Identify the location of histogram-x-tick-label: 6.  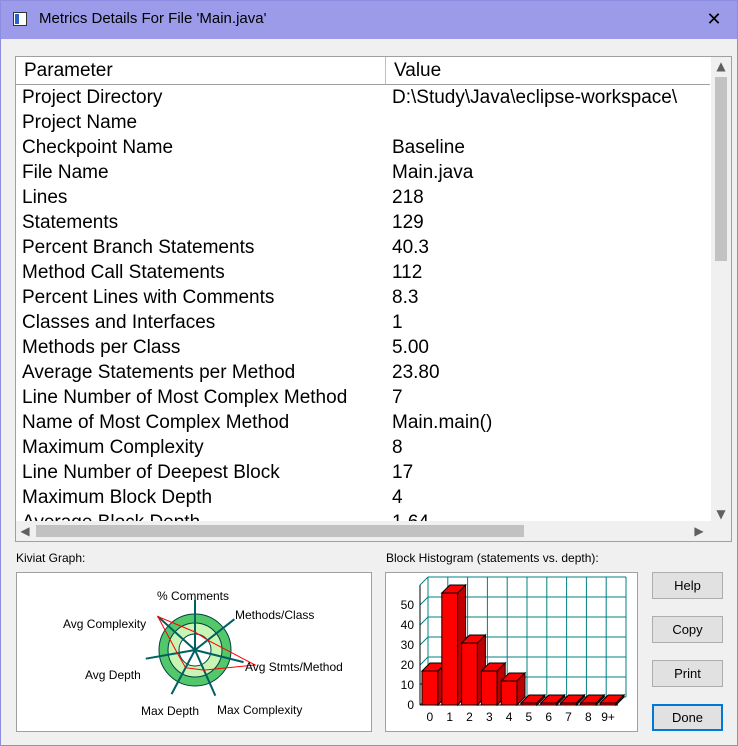
(548, 717).